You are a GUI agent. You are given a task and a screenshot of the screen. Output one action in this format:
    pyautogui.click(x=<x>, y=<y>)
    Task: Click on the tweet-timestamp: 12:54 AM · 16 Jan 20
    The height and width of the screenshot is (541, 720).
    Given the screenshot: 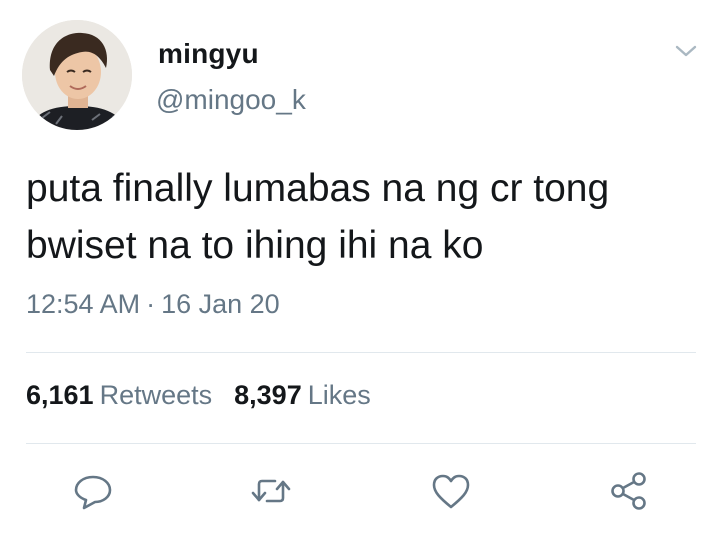 What is the action you would take?
    pyautogui.click(x=153, y=304)
    